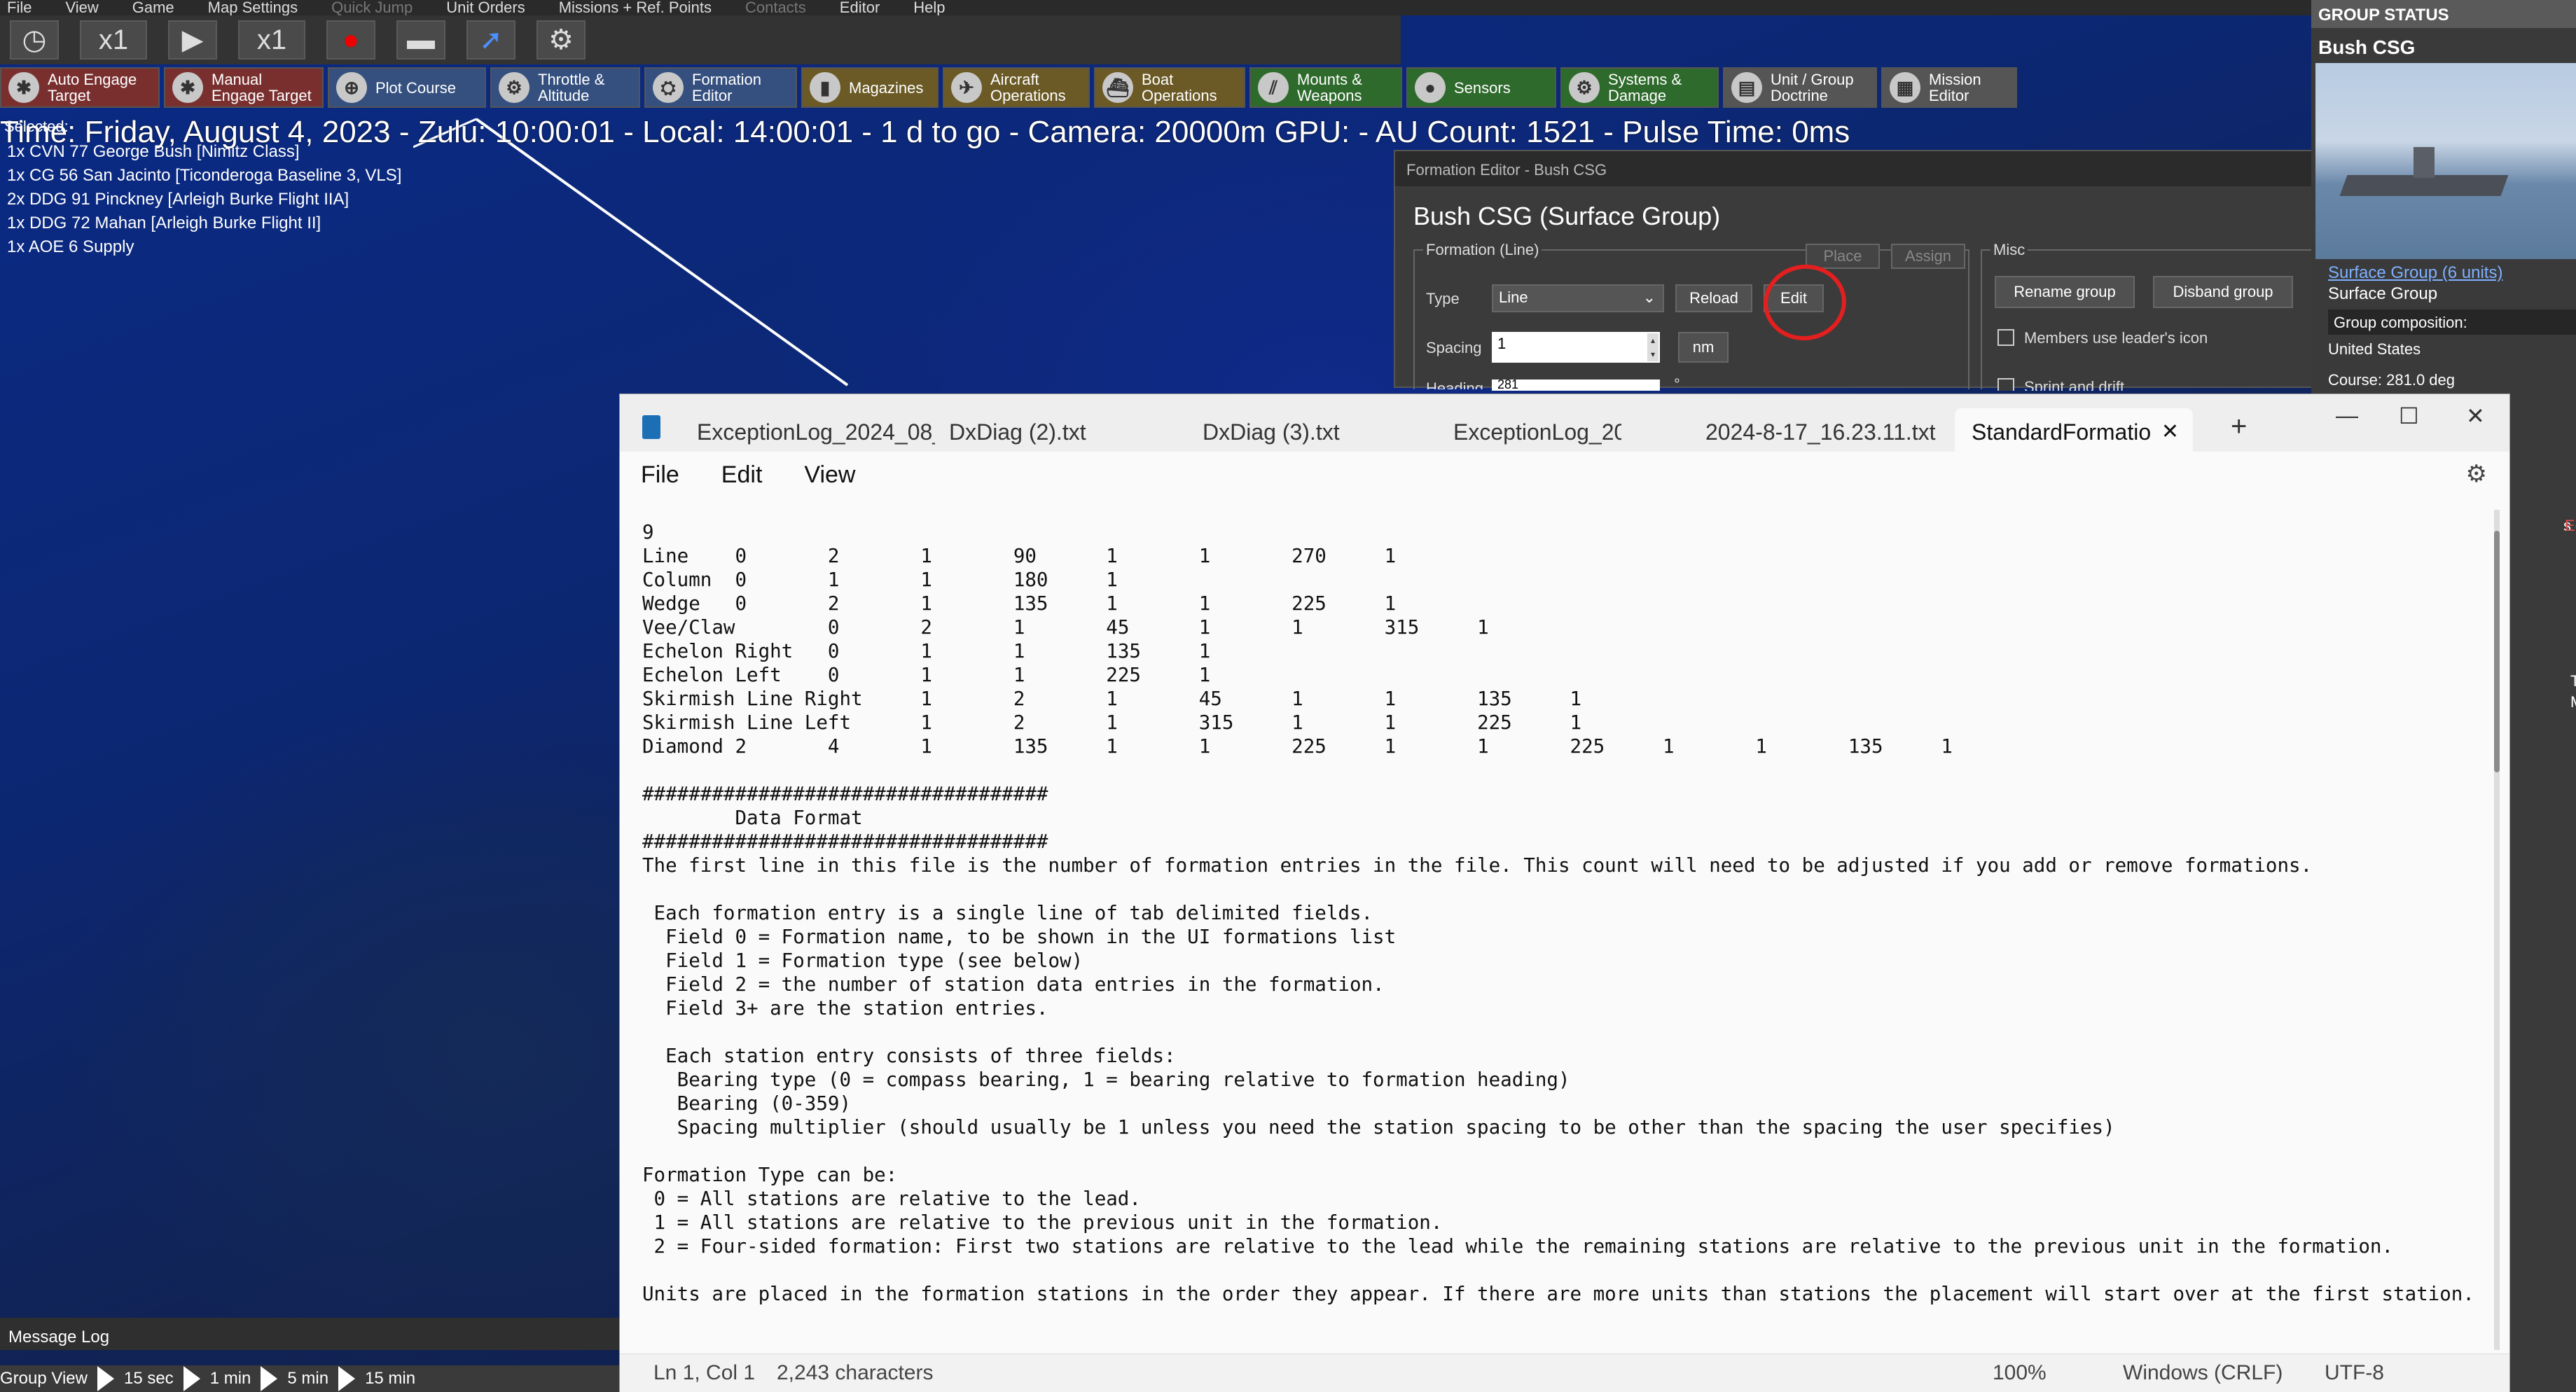 This screenshot has height=1392, width=2576. I want to click on unit-list-item: 1x CVN 77 George Bush [Nimitz Class], so click(204, 152).